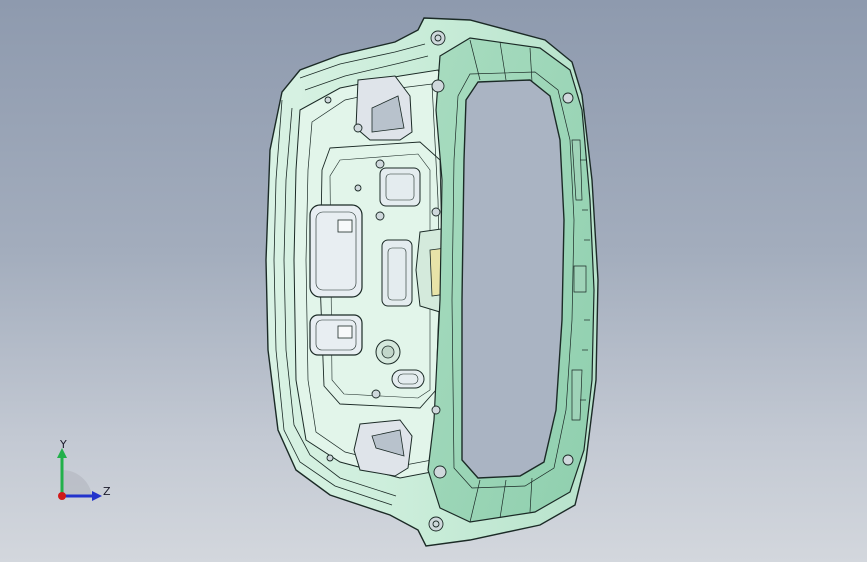  Describe the element at coordinates (97, 496) in the screenshot. I see `z-axis-arrow` at that location.